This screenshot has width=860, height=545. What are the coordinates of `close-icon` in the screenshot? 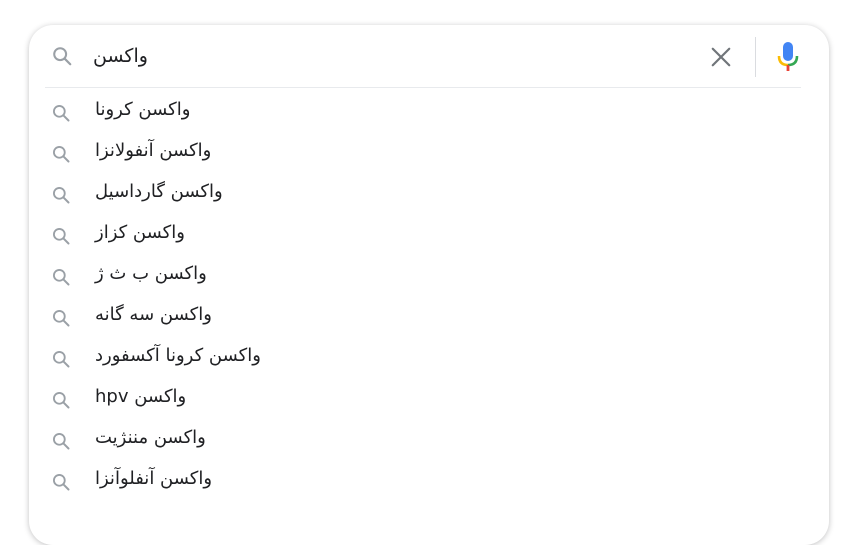 It's located at (721, 57).